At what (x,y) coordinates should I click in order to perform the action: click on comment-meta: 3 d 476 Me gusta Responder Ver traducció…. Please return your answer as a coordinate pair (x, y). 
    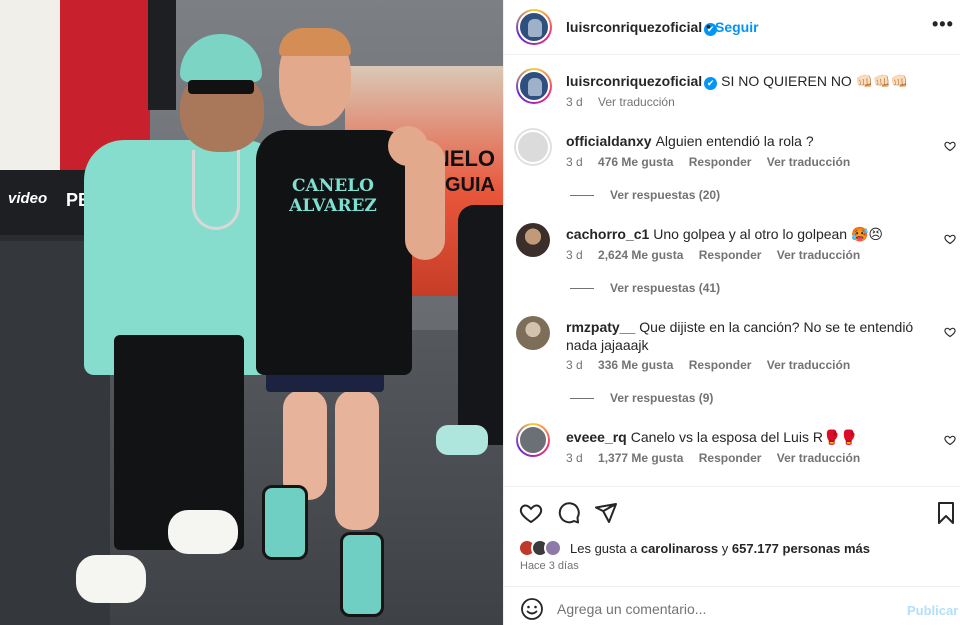
    Looking at the image, I should click on (714, 162).